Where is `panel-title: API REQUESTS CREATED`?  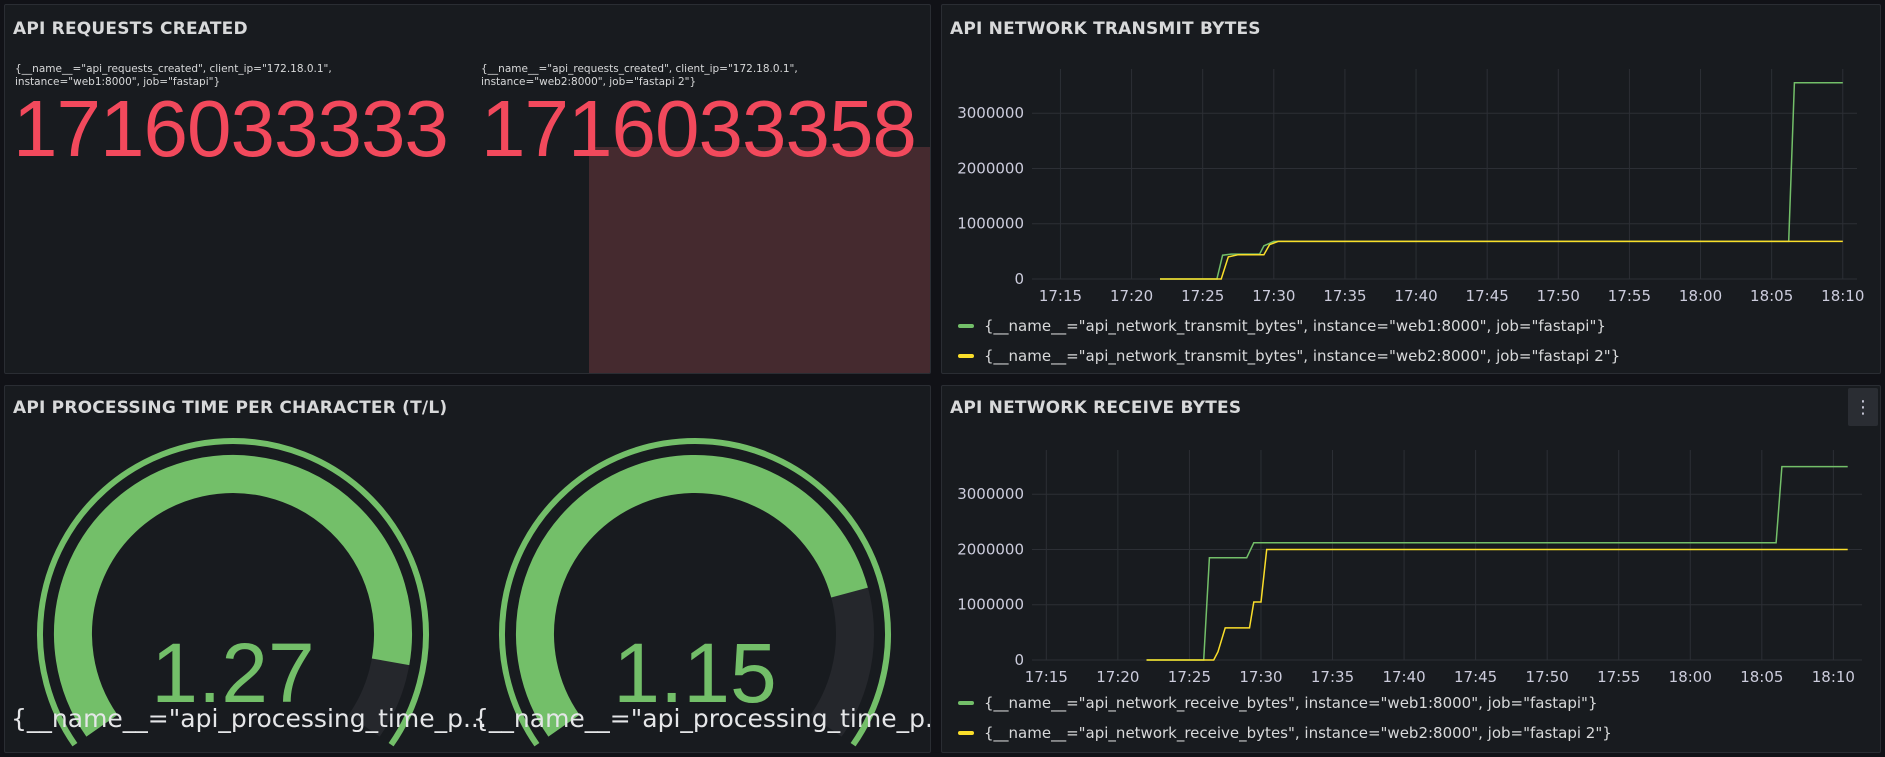
panel-title: API REQUESTS CREATED is located at coordinates (130, 29).